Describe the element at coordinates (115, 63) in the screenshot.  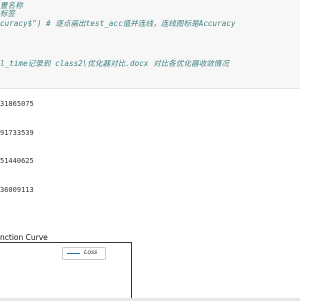
I see `code-comment-line: l_time记录到 class2\优化器对比.docx 对比各优化器收敛情况` at that location.